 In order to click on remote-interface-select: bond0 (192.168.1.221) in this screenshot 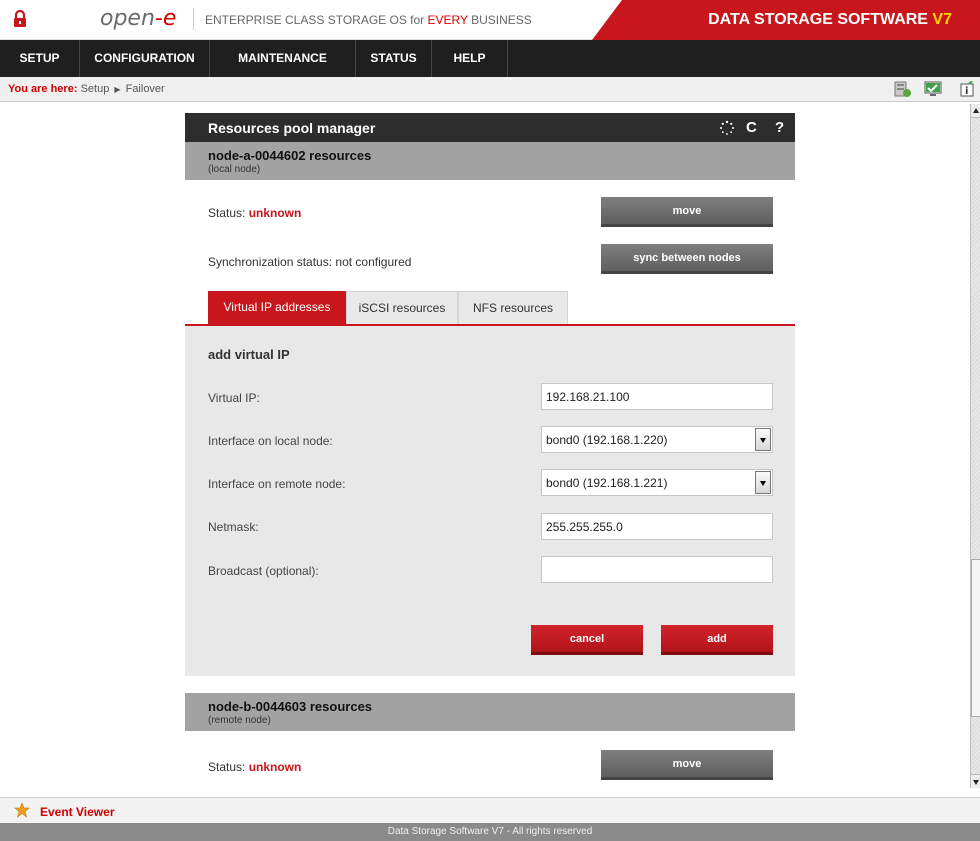, I will do `click(657, 482)`.